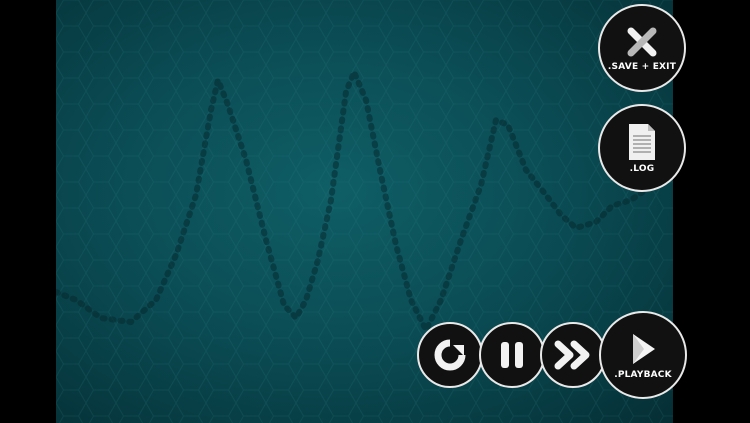  I want to click on playback-button: .PLAYBACK, so click(643, 355).